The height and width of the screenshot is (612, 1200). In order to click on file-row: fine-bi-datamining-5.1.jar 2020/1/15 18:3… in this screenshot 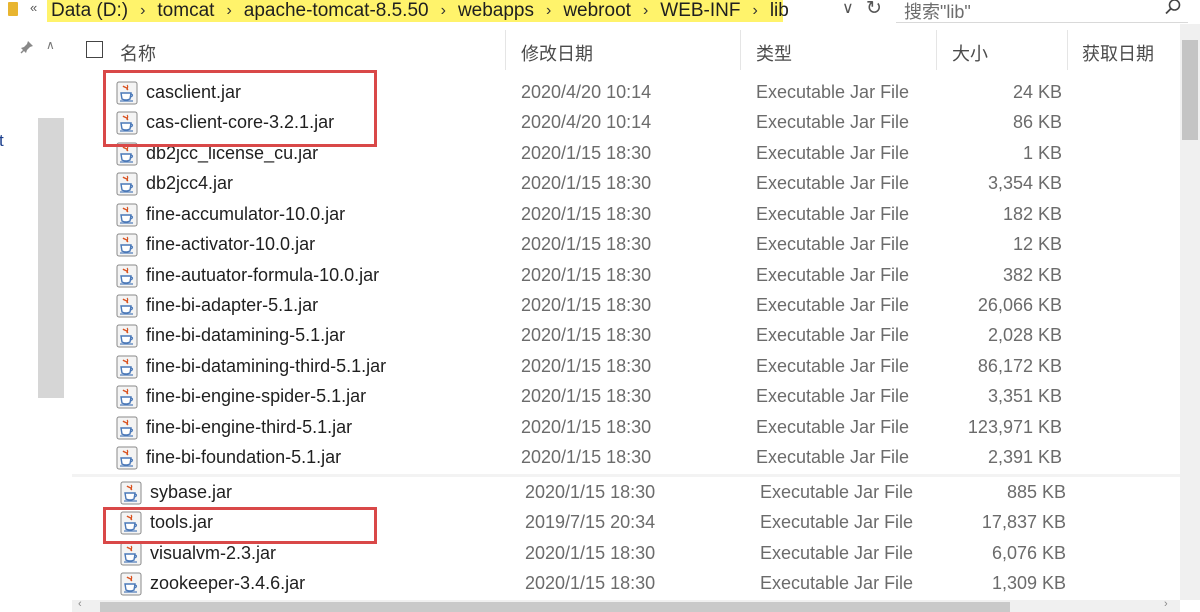, I will do `click(626, 336)`.